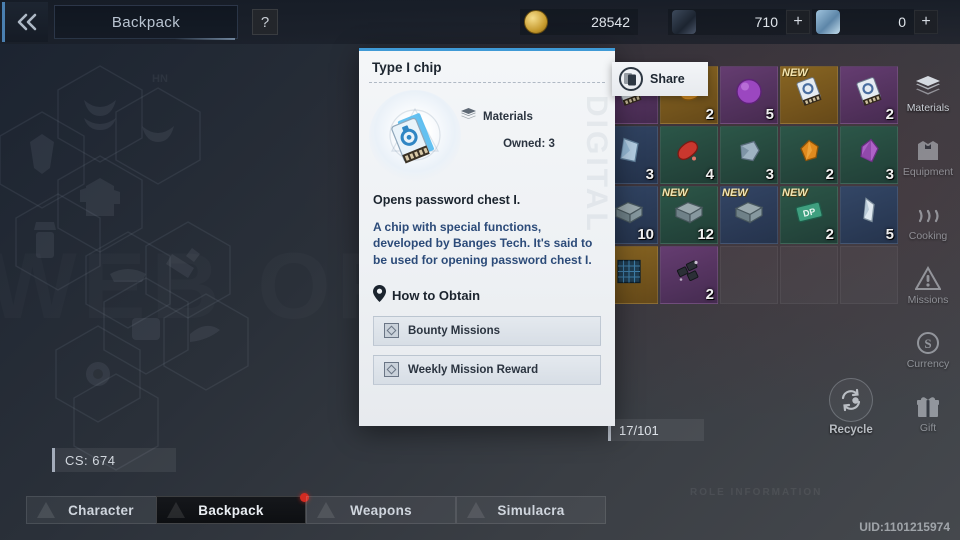  I want to click on blue-shard-icon, so click(629, 153).